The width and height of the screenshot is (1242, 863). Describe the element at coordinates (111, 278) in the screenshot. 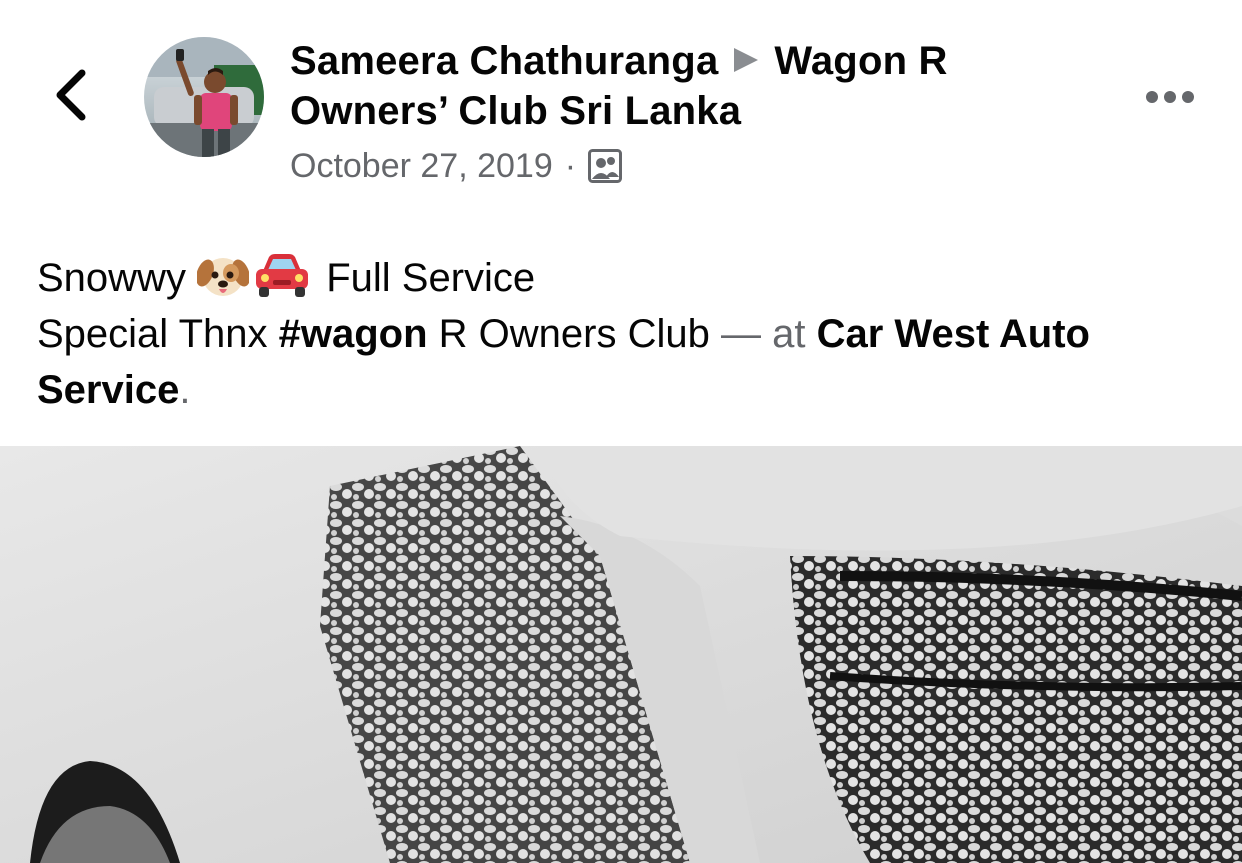

I see `post-text-snowwy: Snowwy` at that location.